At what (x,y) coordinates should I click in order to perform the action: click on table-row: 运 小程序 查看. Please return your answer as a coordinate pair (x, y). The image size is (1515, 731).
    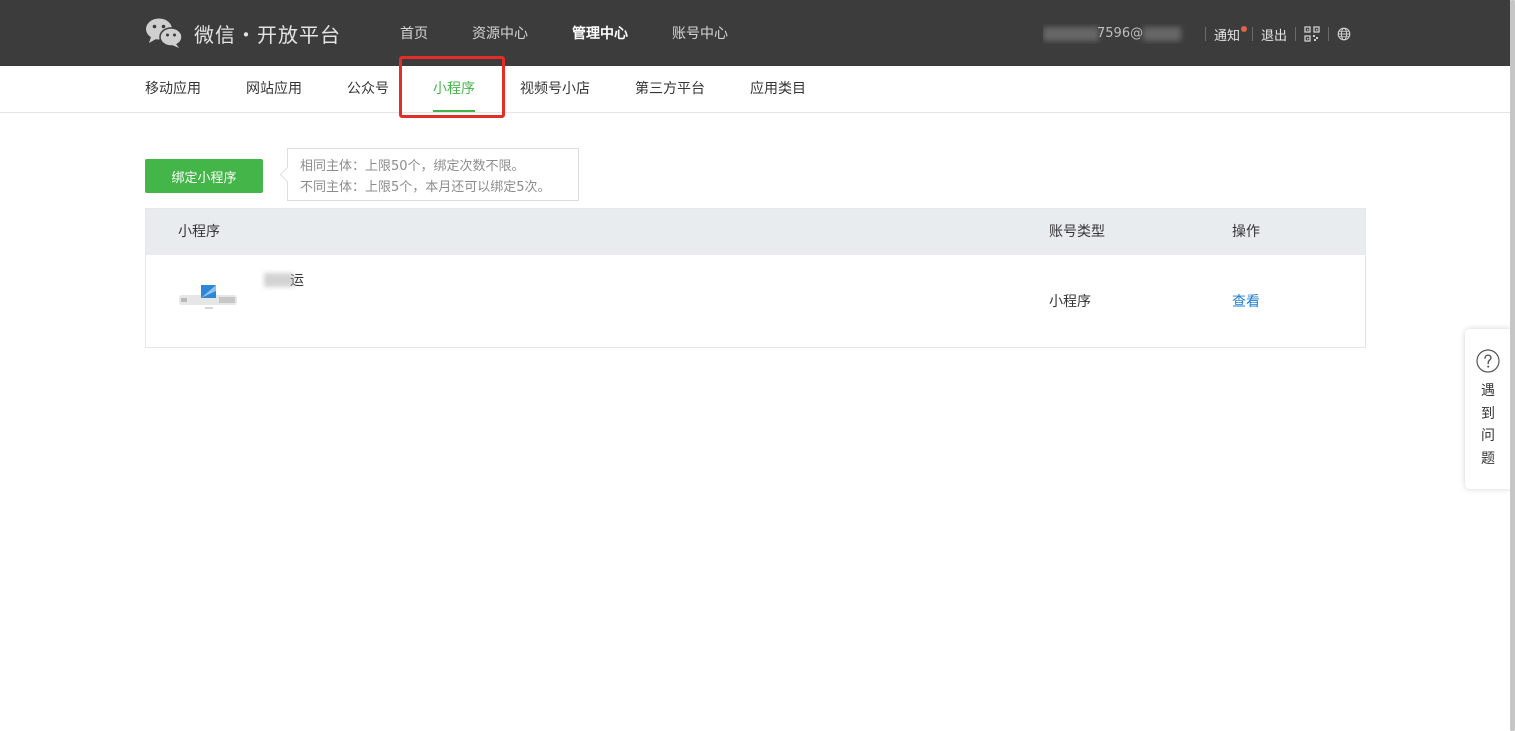
    Looking at the image, I should click on (755, 301).